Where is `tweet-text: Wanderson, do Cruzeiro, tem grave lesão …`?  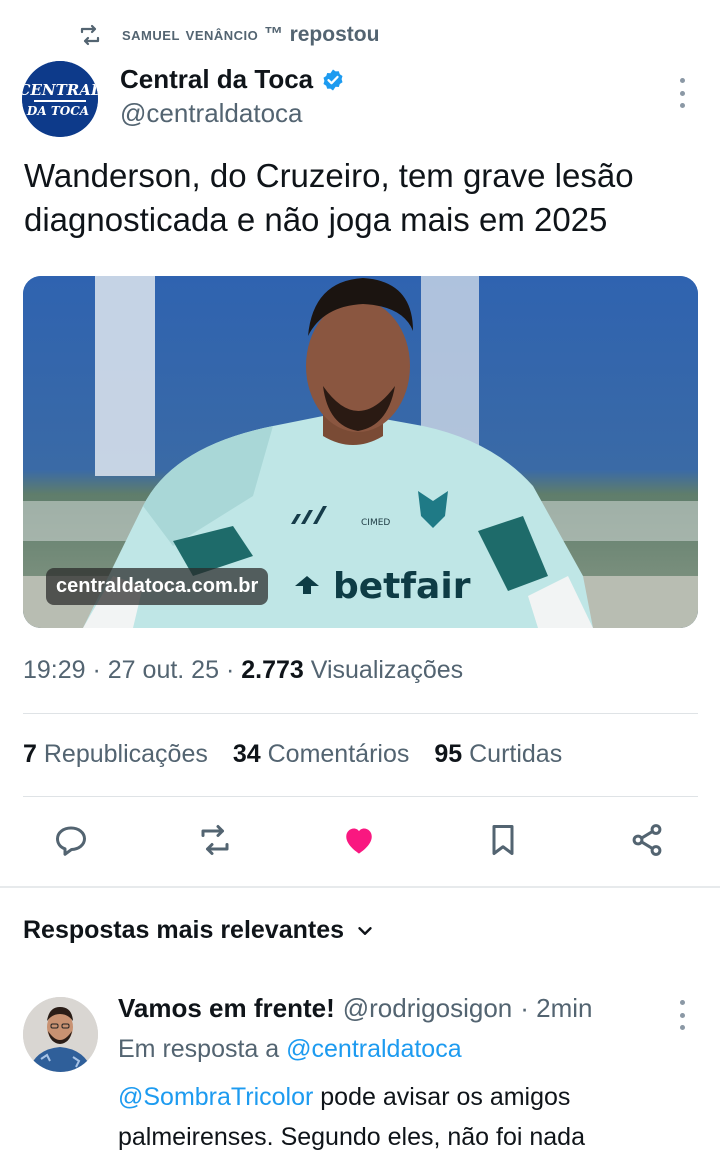
tweet-text: Wanderson, do Cruzeiro, tem grave lesão … is located at coordinates (329, 197).